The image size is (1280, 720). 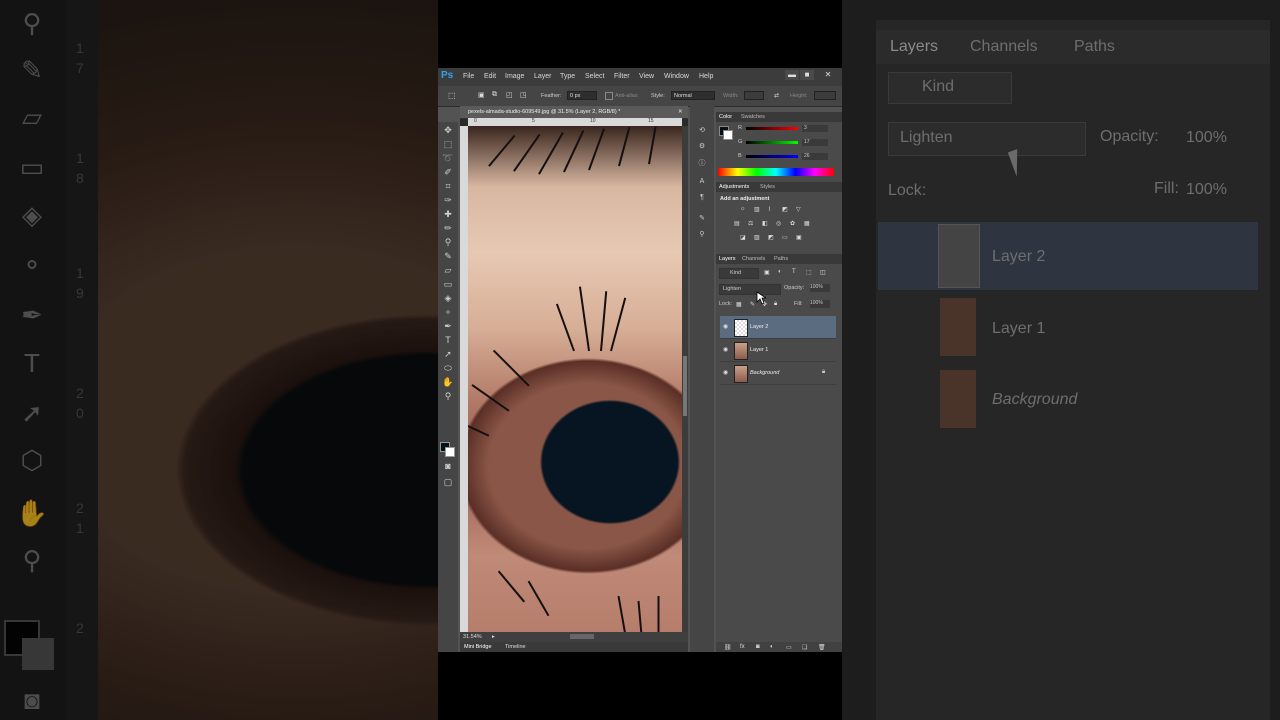 I want to click on r-slider, so click(x=772, y=128).